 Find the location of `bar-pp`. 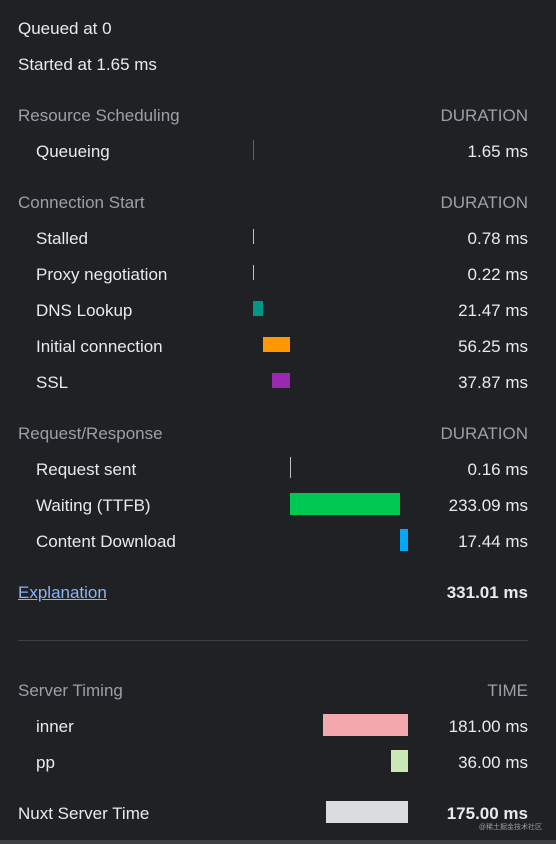

bar-pp is located at coordinates (399, 761).